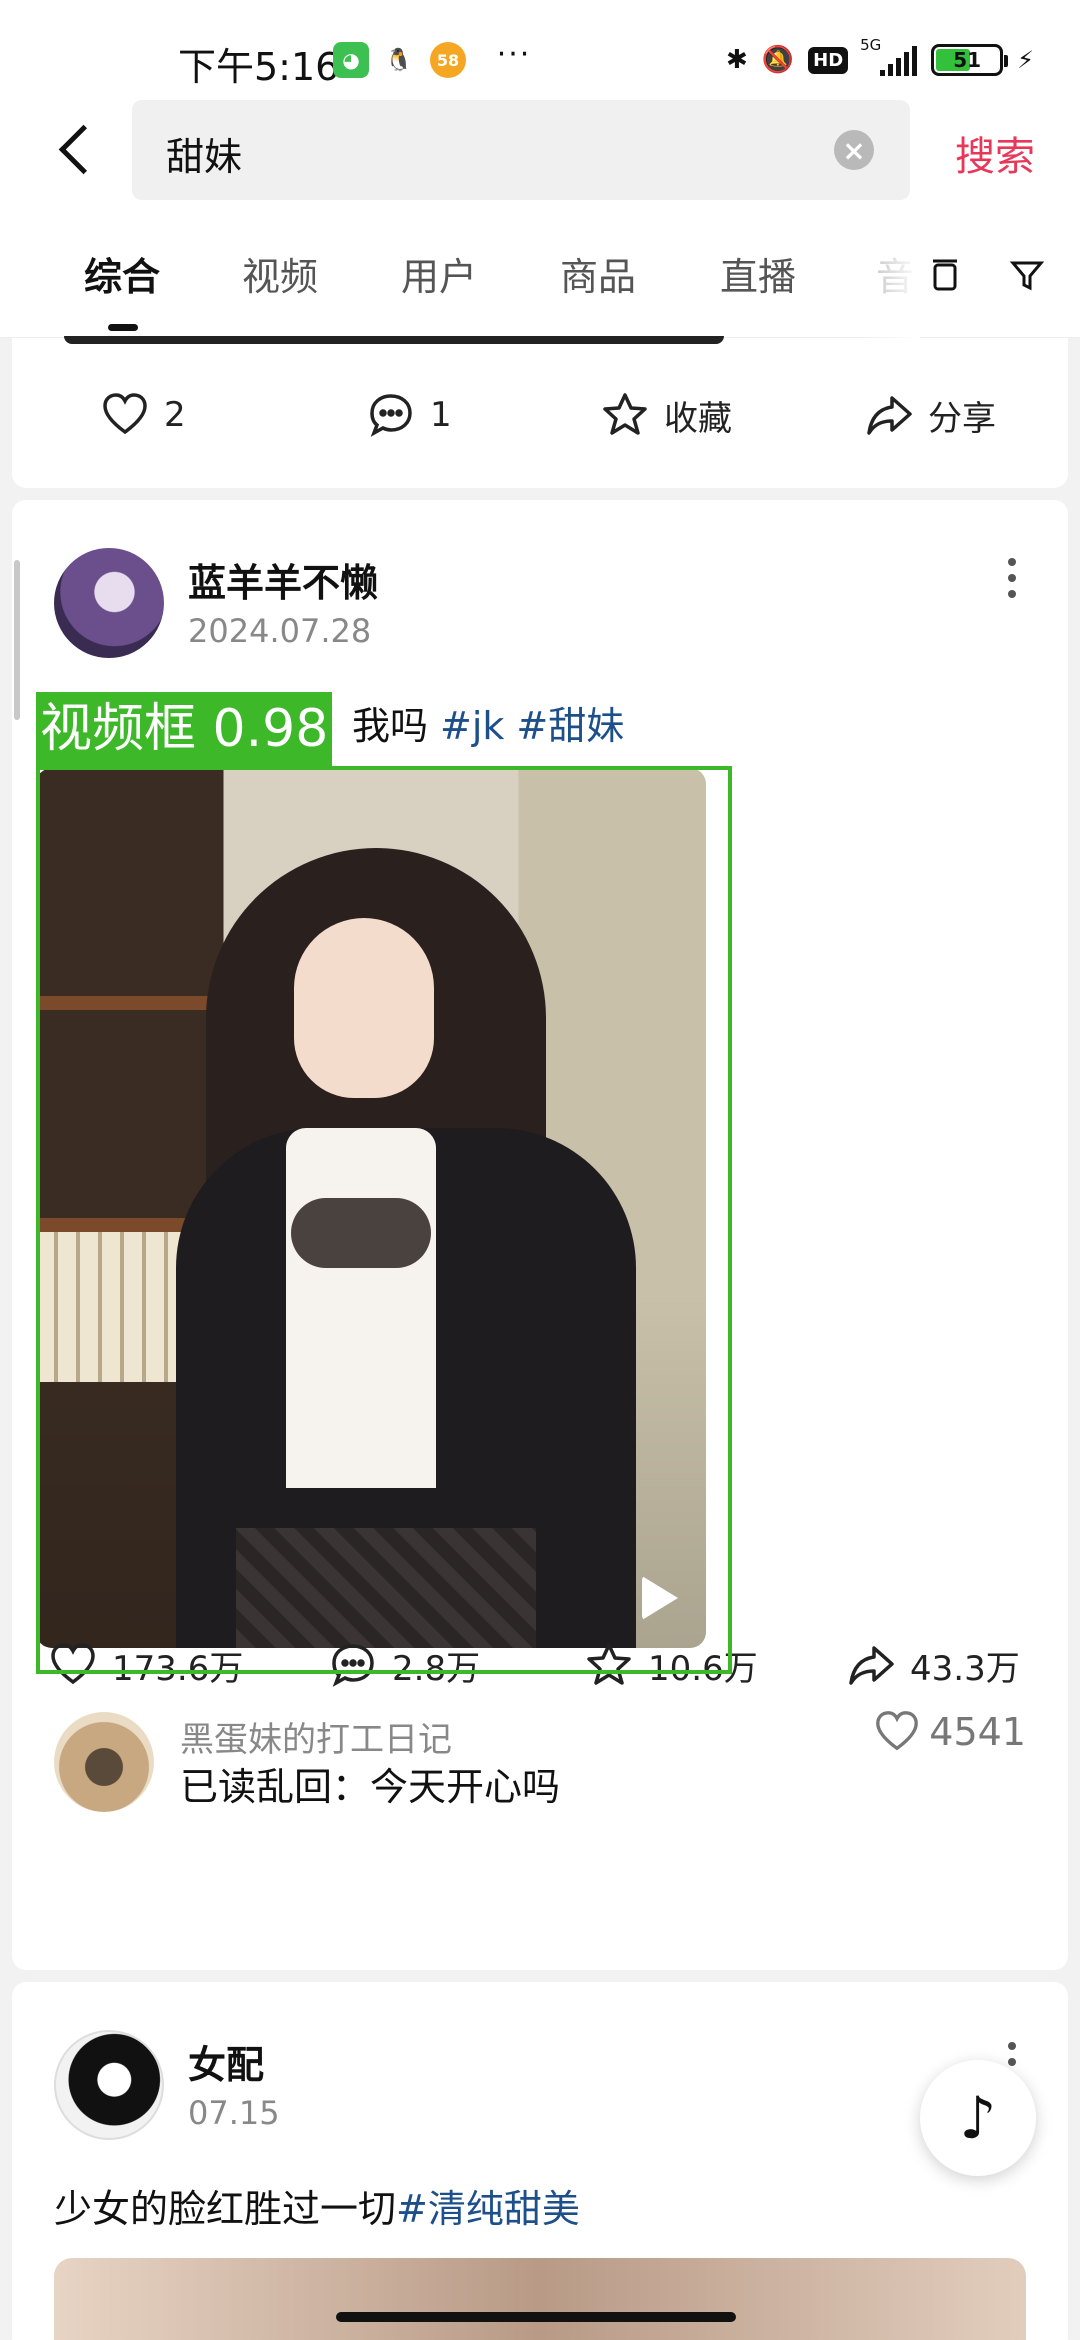 The width and height of the screenshot is (1080, 2340). I want to click on result-tabs: 综合 视频 用户 商品 直播 音, so click(540, 279).